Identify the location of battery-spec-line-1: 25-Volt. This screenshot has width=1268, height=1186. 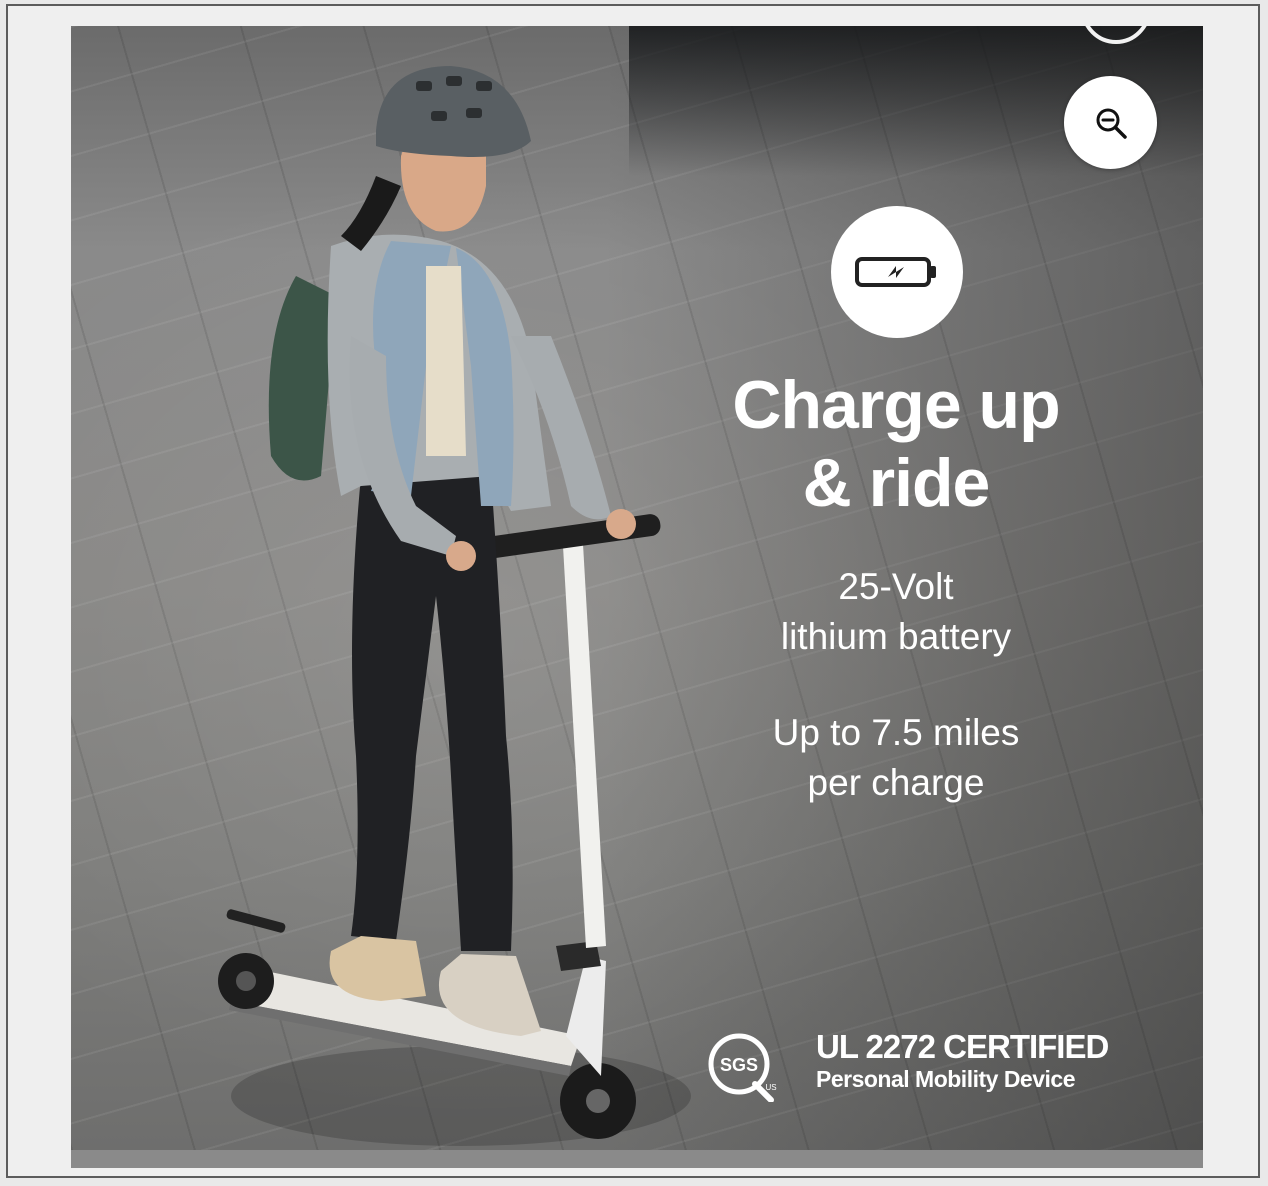
(896, 586).